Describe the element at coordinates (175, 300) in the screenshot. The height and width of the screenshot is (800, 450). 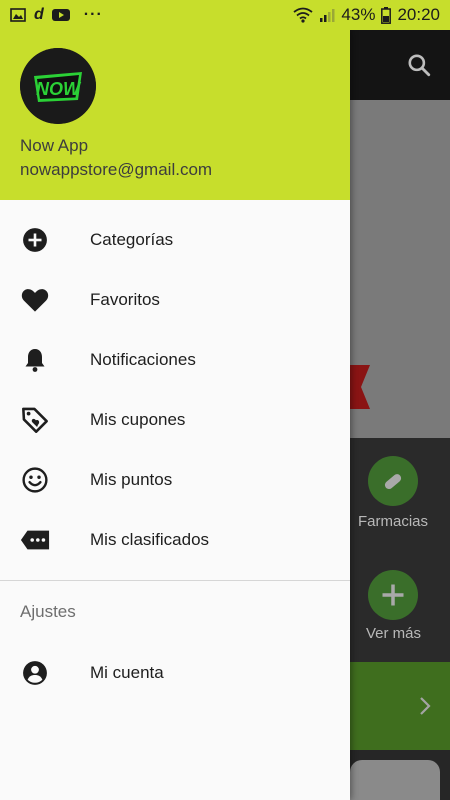
I see `menu-item-favoritos: Favoritos` at that location.